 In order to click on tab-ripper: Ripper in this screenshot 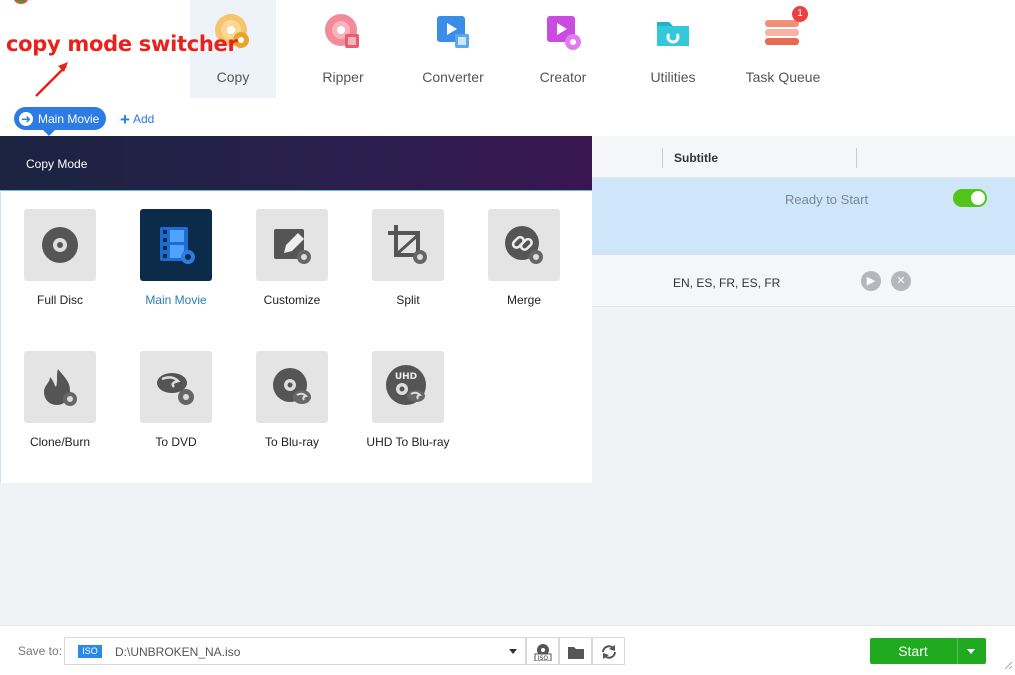, I will do `click(343, 49)`.